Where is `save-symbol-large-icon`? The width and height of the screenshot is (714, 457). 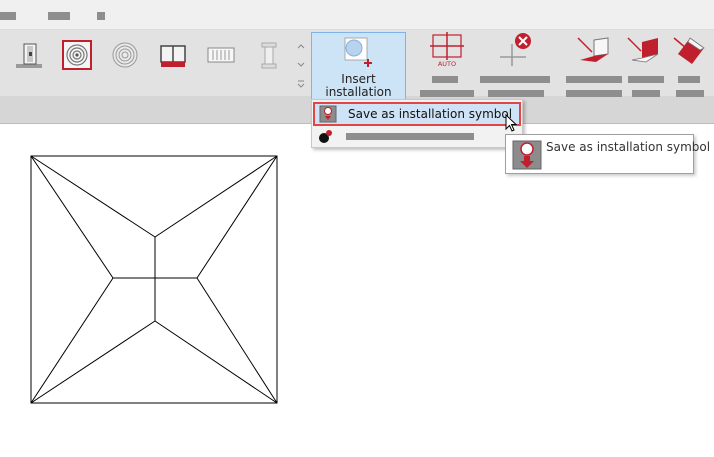 save-symbol-large-icon is located at coordinates (527, 155).